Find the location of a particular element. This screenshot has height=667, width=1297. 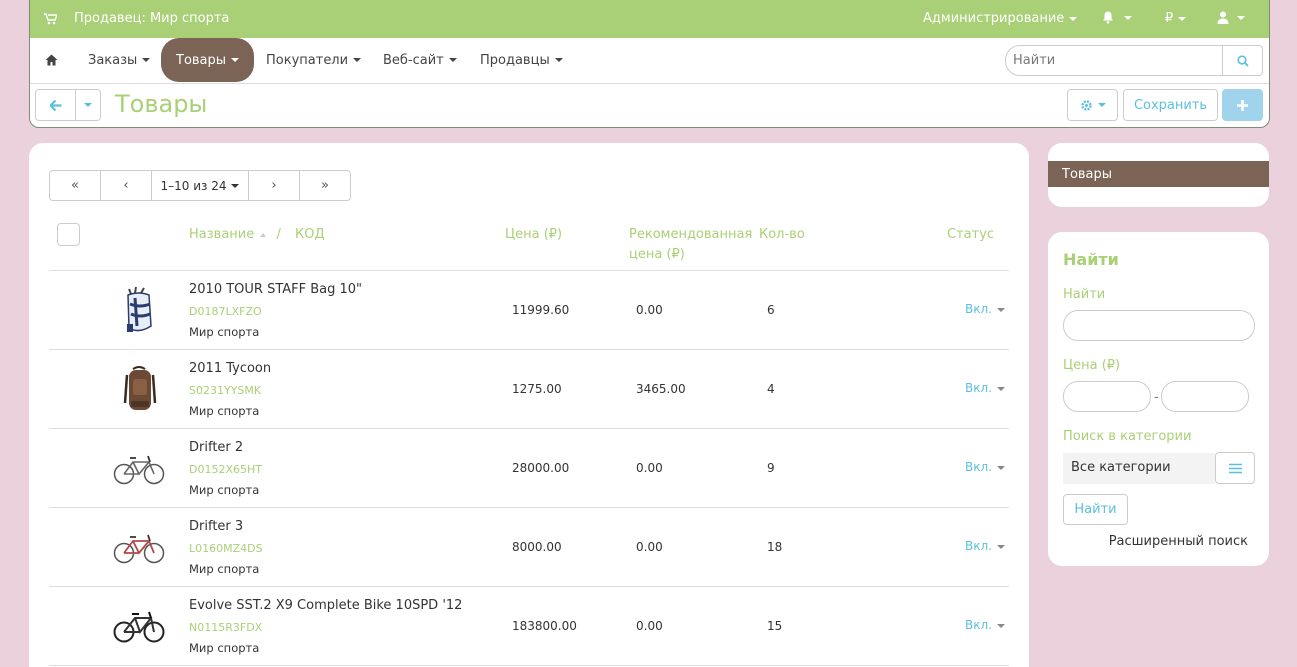

qty-column-header: Кол-во is located at coordinates (782, 235).